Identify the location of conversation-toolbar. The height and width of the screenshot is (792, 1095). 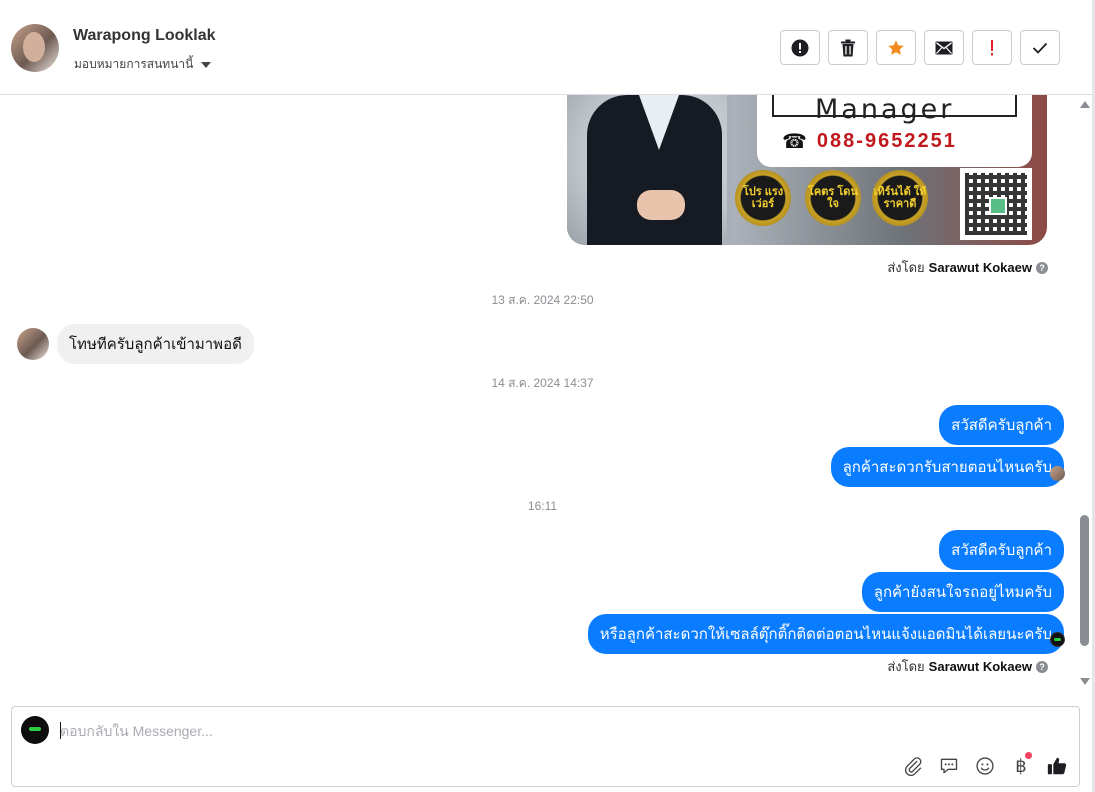
(920, 47).